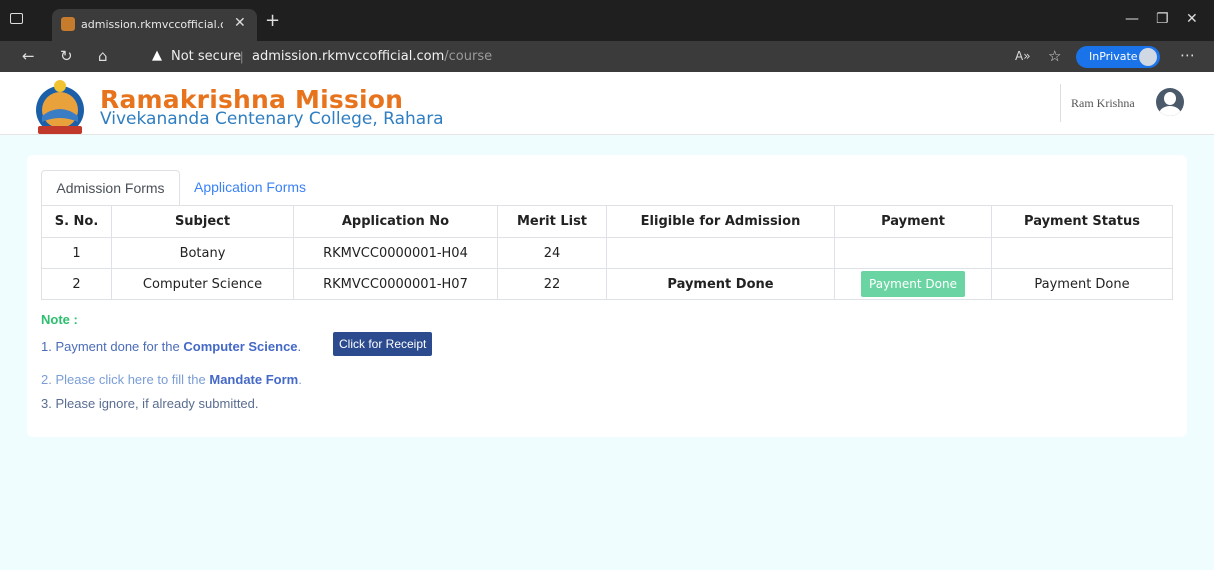 Image resolution: width=1214 pixels, height=570 pixels. What do you see at coordinates (76, 221) in the screenshot?
I see `col-sno: S. No.` at bounding box center [76, 221].